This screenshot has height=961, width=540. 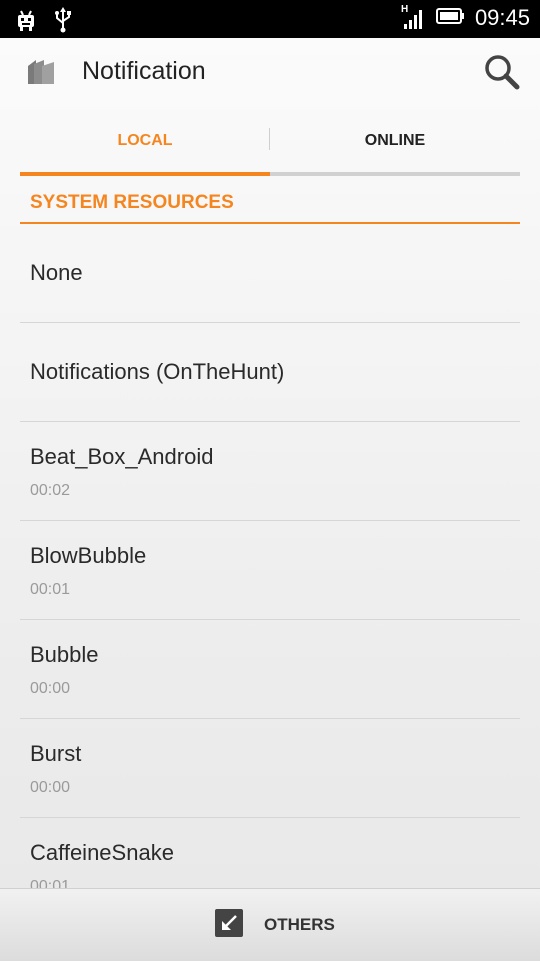 I want to click on item-name: Burst, so click(x=56, y=753).